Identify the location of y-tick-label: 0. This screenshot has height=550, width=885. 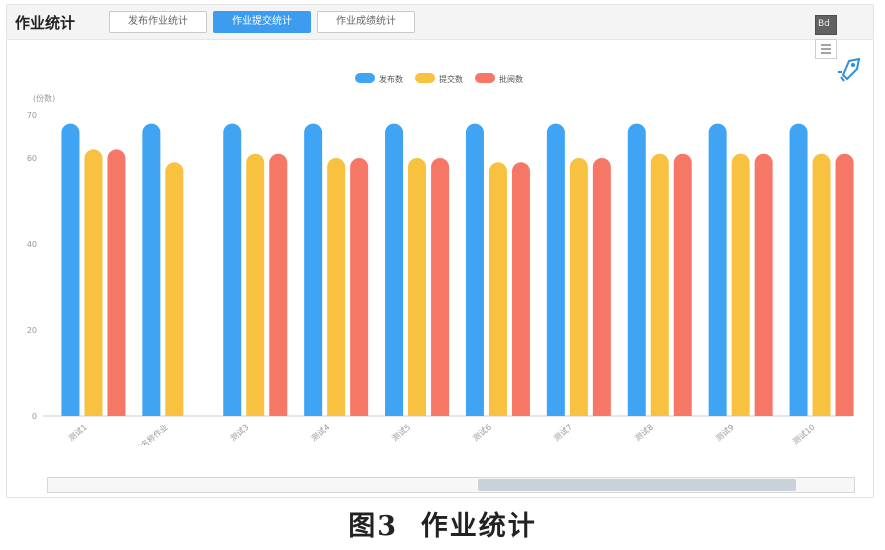
(34, 416).